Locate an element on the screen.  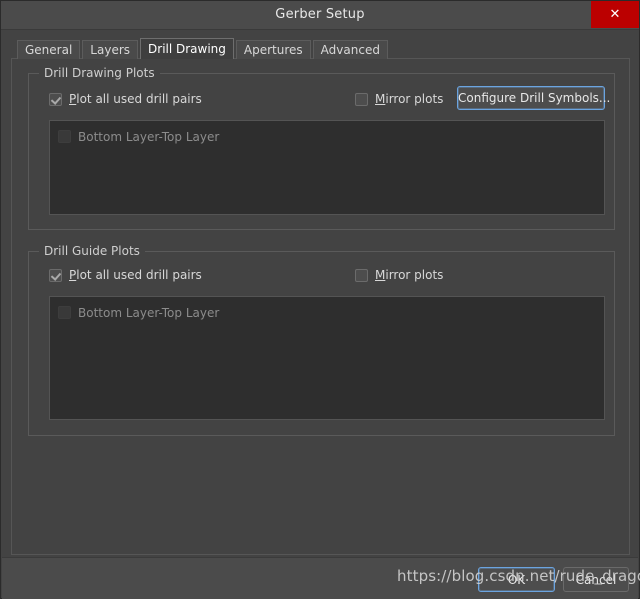
checkbox-row-mirror-plots-drill-guide: Mirror plots is located at coordinates (399, 275).